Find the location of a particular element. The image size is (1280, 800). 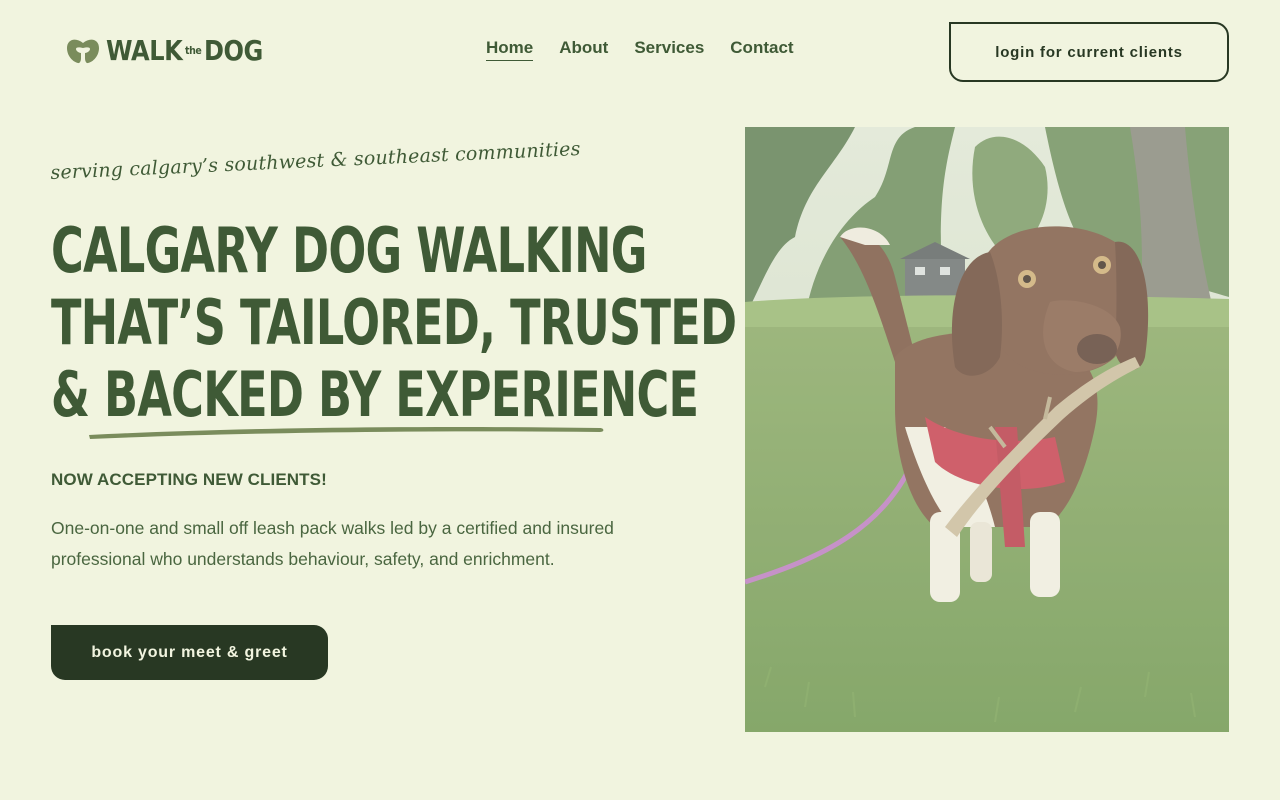

brand-logo: WALK the DOG is located at coordinates (177, 51).